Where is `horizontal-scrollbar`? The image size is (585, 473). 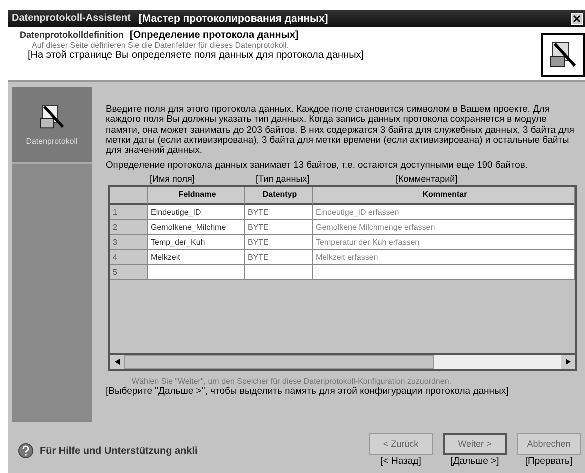
horizontal-scrollbar is located at coordinates (342, 361).